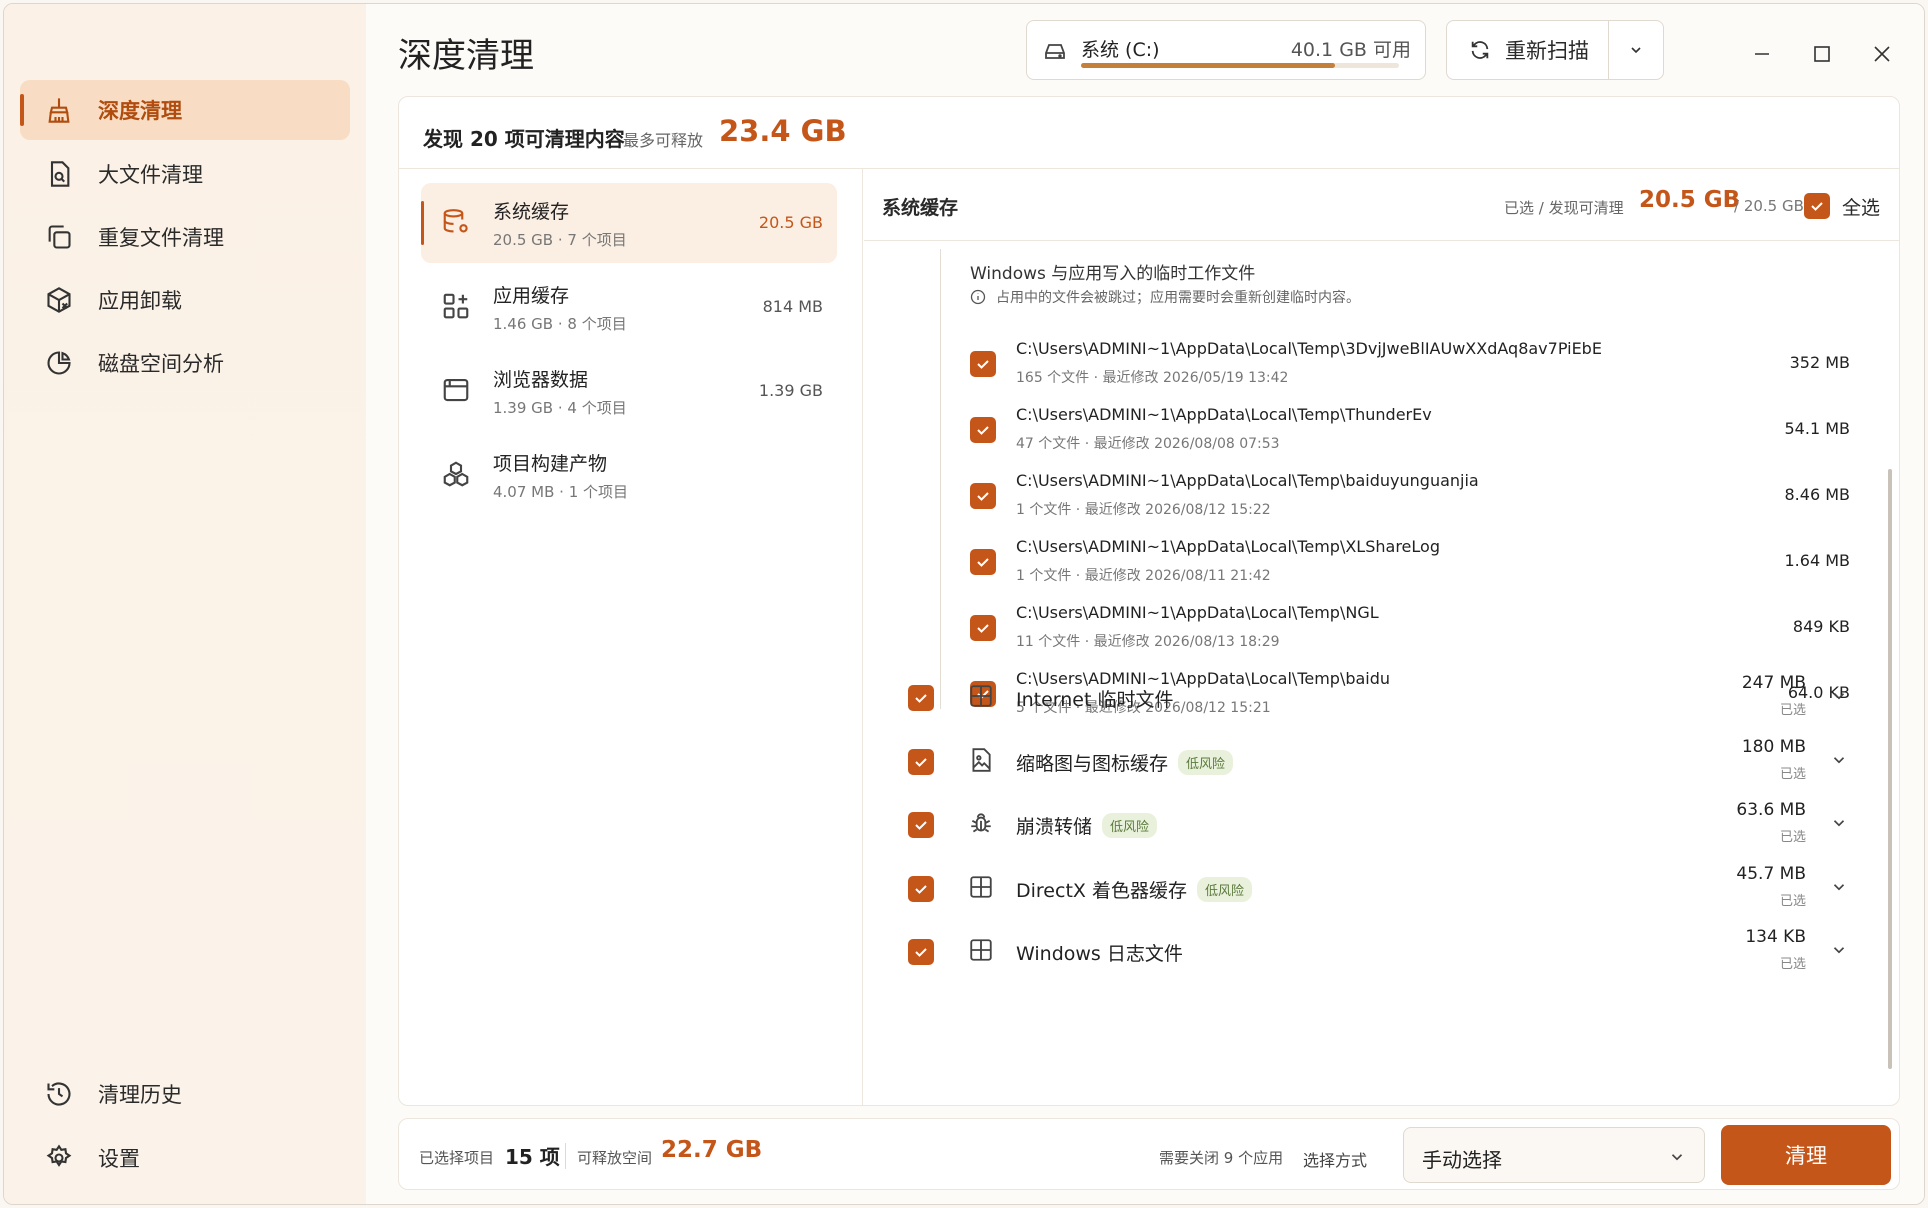 Image resolution: width=1928 pixels, height=1208 pixels. Describe the element at coordinates (59, 1158) in the screenshot. I see `gear-icon` at that location.